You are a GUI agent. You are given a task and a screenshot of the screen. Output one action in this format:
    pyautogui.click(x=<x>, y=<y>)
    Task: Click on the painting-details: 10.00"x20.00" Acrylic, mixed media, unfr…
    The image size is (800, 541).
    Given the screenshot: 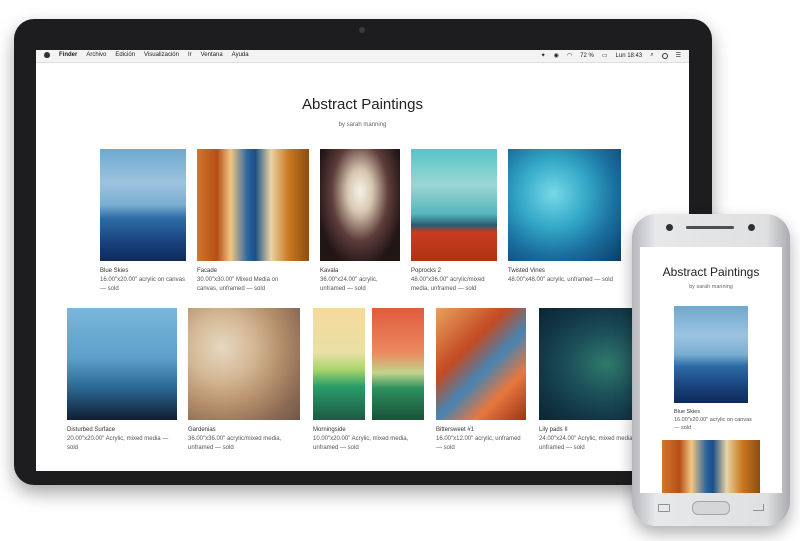 What is the action you would take?
    pyautogui.click(x=361, y=443)
    